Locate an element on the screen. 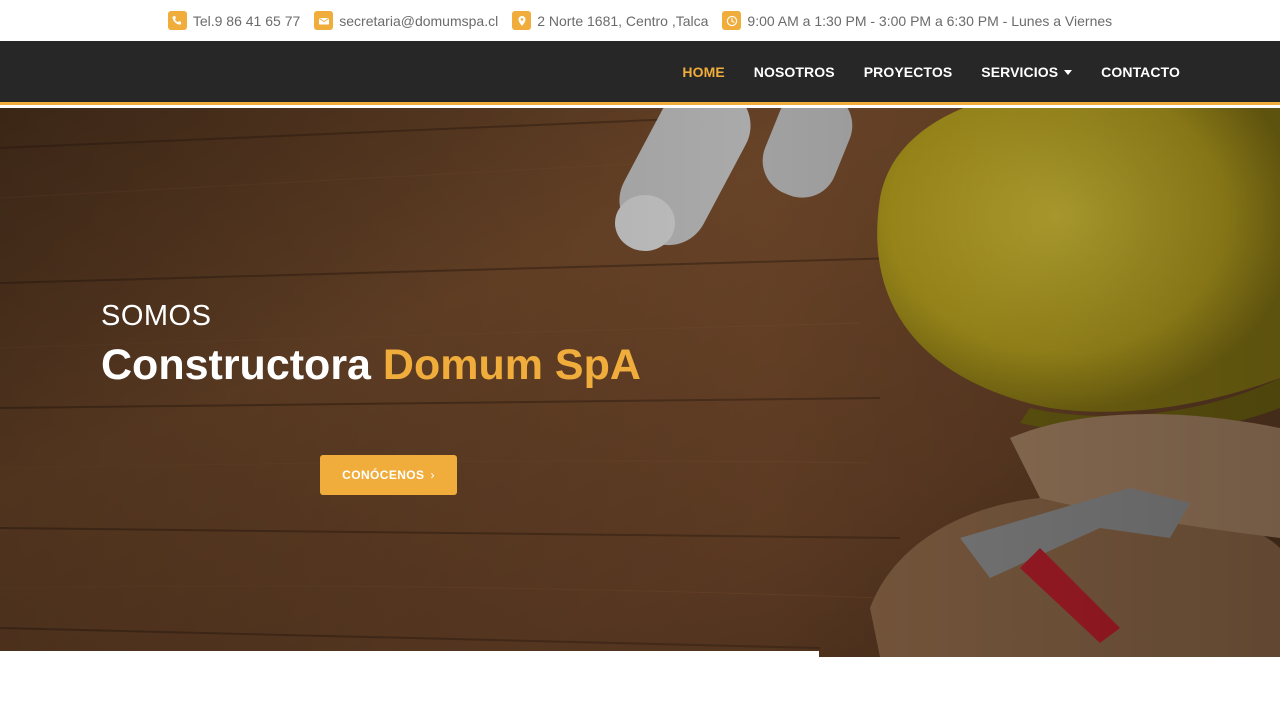 The width and height of the screenshot is (1280, 719). conocenos-button: CONÓCENOS › is located at coordinates (388, 475).